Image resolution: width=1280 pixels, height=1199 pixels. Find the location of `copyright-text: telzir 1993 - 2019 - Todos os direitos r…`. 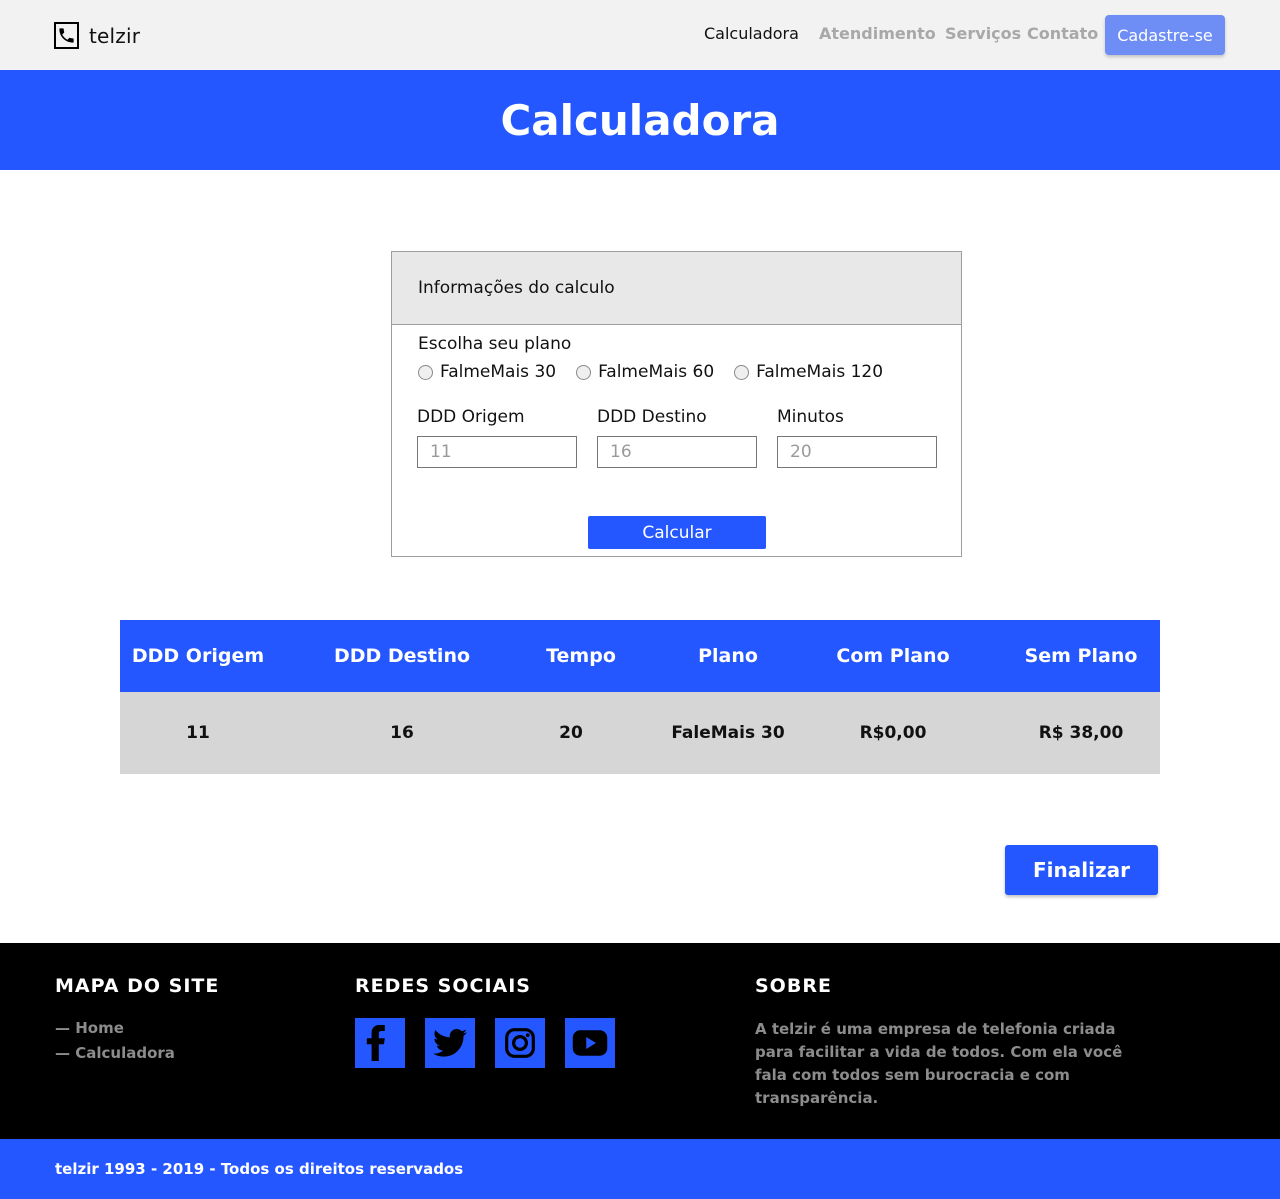

copyright-text: telzir 1993 - 2019 - Todos os direitos r… is located at coordinates (259, 1169).